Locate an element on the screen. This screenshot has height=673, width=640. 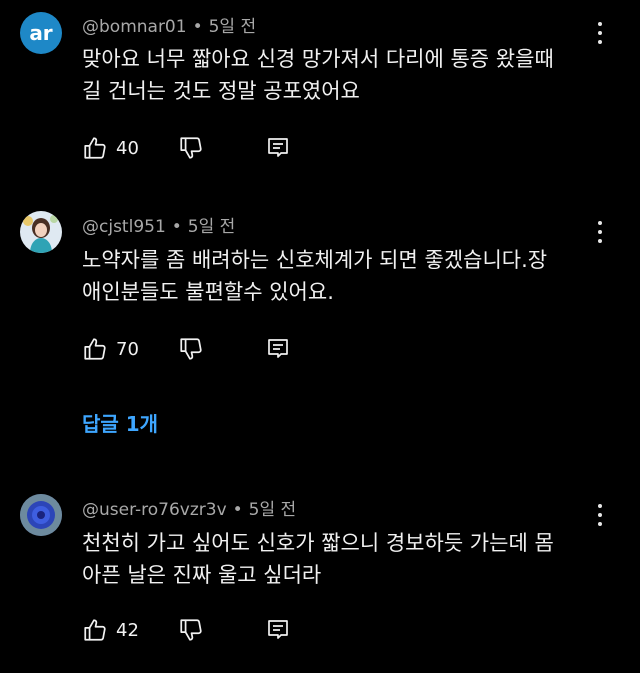
comment-meta: @user-ro76vzr3v • 5일 전 is located at coordinates (189, 507).